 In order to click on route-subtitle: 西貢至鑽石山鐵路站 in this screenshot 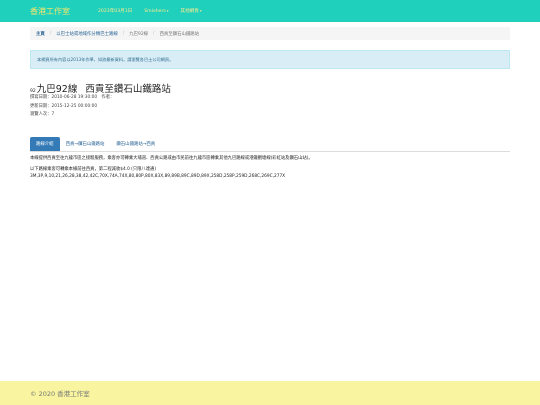, I will do `click(128, 89)`.